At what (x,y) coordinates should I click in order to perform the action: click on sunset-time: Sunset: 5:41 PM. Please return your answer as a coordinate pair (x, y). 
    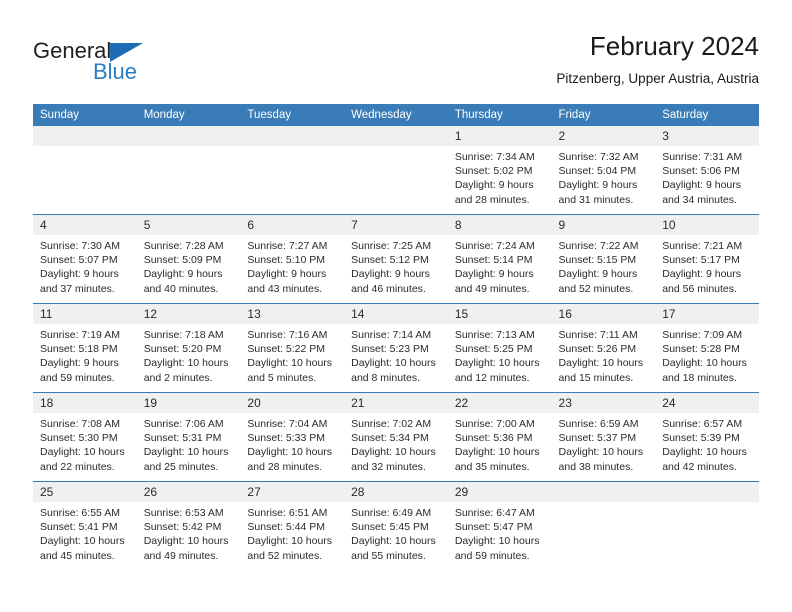
    Looking at the image, I should click on (79, 527).